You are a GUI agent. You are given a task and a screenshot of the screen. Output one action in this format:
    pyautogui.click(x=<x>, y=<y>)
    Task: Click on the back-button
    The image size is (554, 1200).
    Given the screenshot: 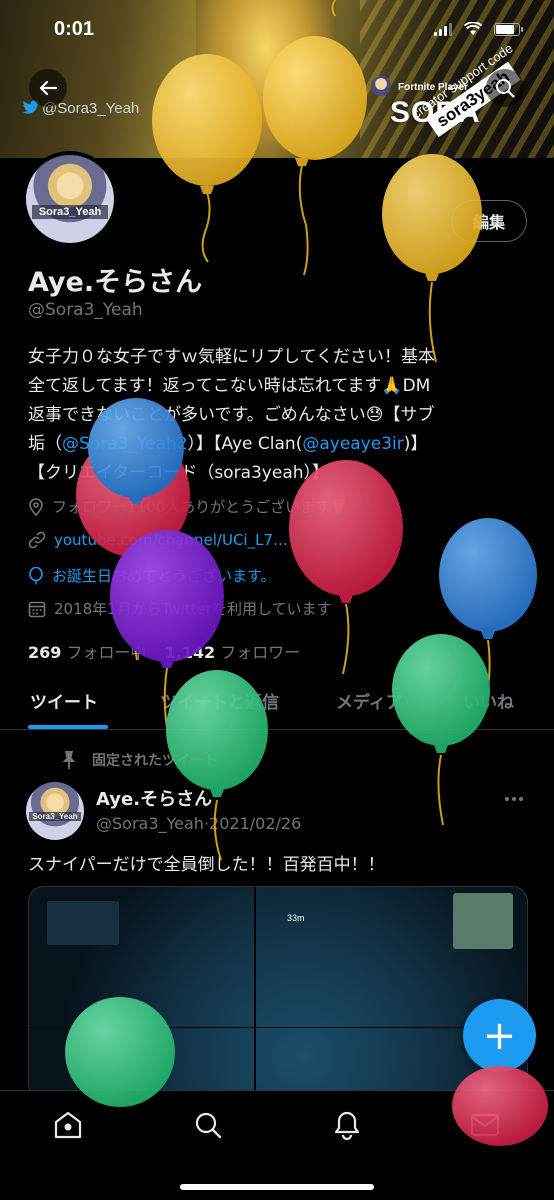 What is the action you would take?
    pyautogui.click(x=48, y=88)
    